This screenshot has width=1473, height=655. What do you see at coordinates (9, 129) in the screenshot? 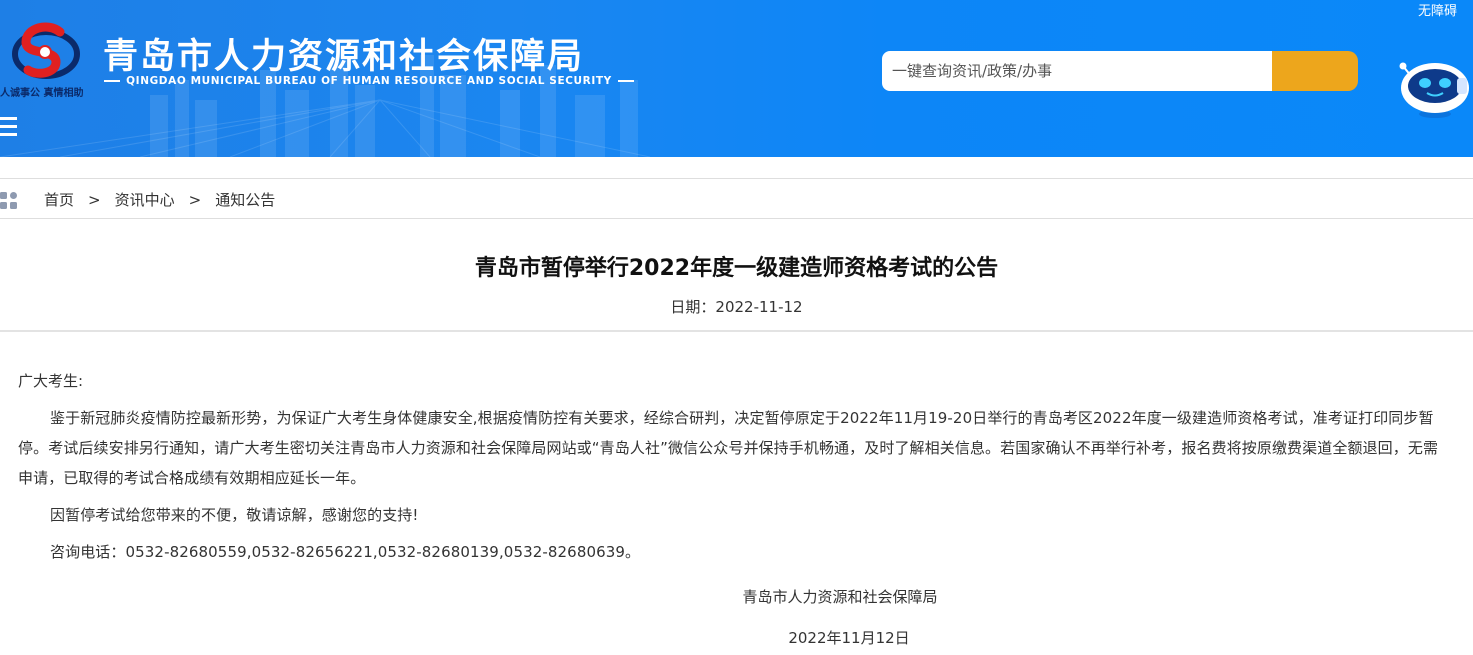
I see `hamburger-menu-icon` at bounding box center [9, 129].